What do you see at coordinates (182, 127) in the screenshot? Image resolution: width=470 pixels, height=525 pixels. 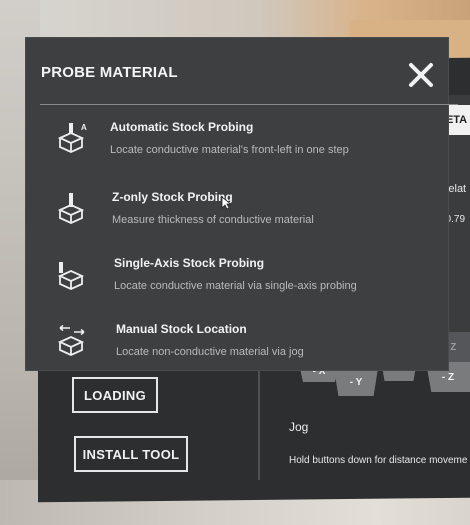 I see `option-title: Automatic Stock Probing` at bounding box center [182, 127].